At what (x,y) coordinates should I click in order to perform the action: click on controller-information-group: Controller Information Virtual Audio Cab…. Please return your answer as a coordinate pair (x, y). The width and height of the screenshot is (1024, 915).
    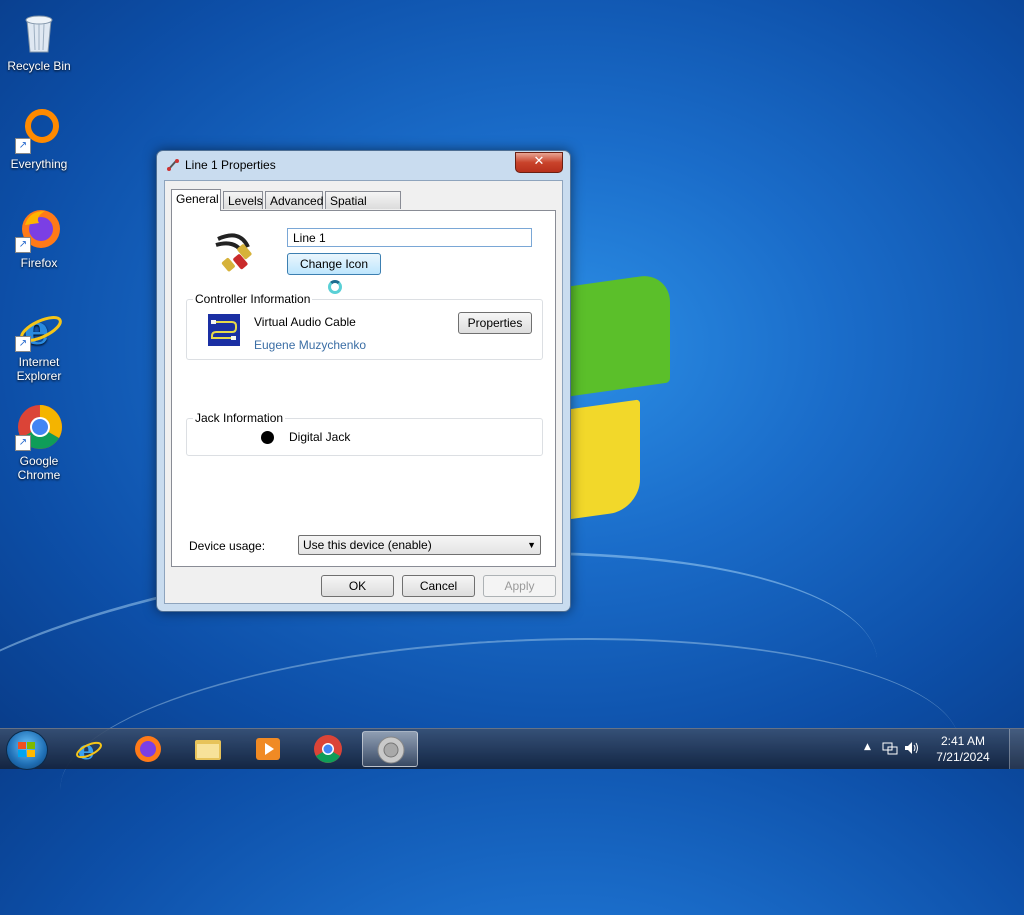
    Looking at the image, I should click on (364, 326).